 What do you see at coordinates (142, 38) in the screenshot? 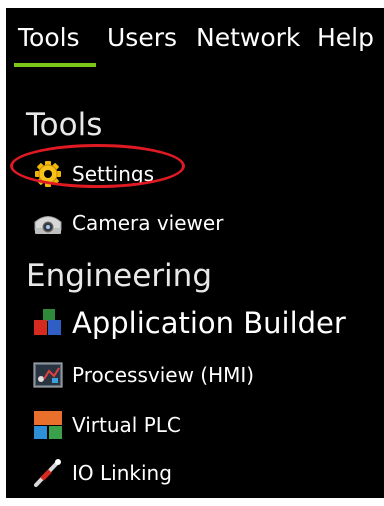
I see `tab-users: Users` at bounding box center [142, 38].